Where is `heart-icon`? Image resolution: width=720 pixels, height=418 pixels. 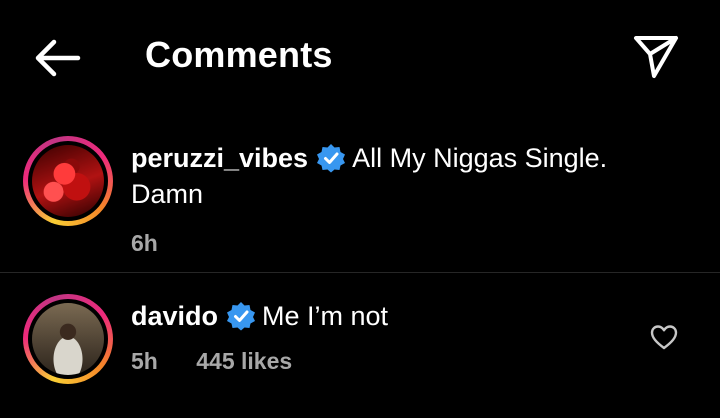 heart-icon is located at coordinates (664, 337).